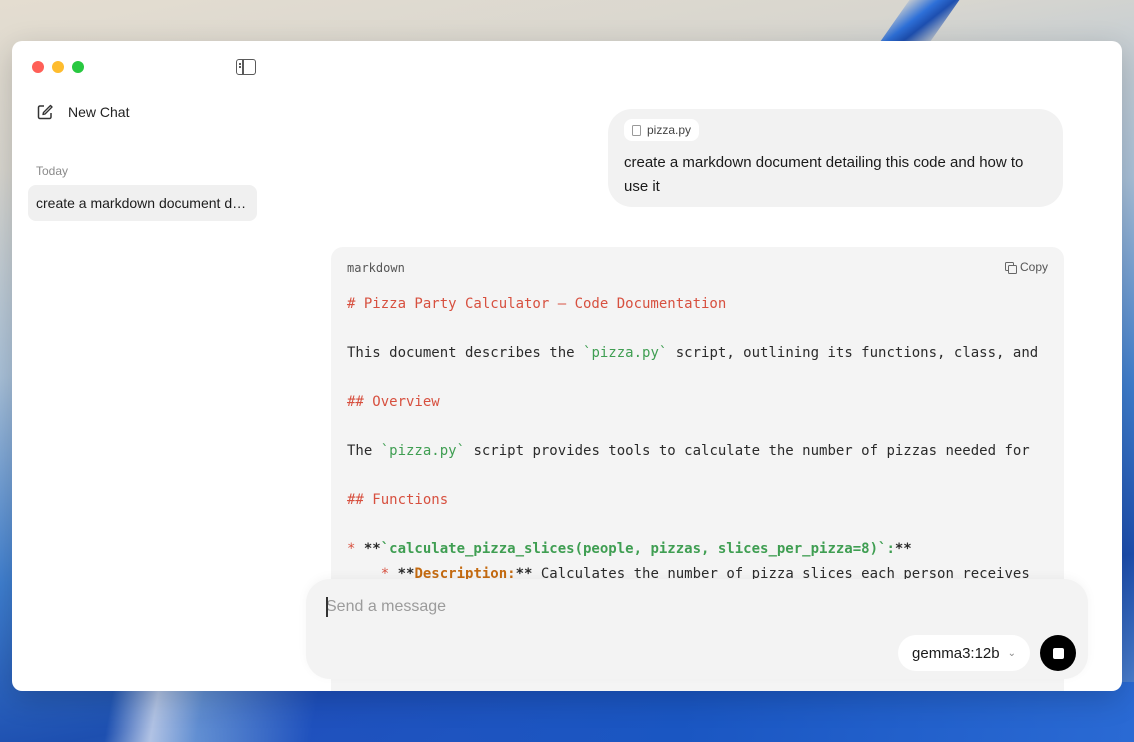 This screenshot has height=742, width=1134. Describe the element at coordinates (676, 607) in the screenshot. I see `message-input` at that location.